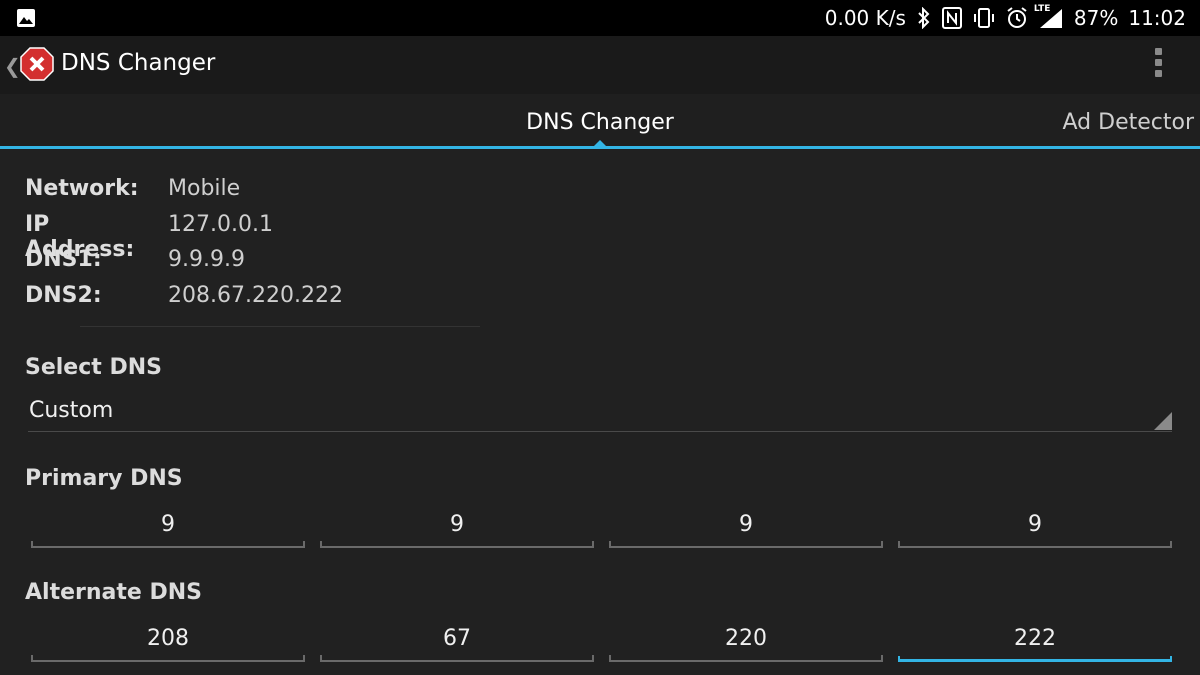 Image resolution: width=1200 pixels, height=675 pixels. Describe the element at coordinates (924, 18) in the screenshot. I see `bluetooth-icon` at that location.